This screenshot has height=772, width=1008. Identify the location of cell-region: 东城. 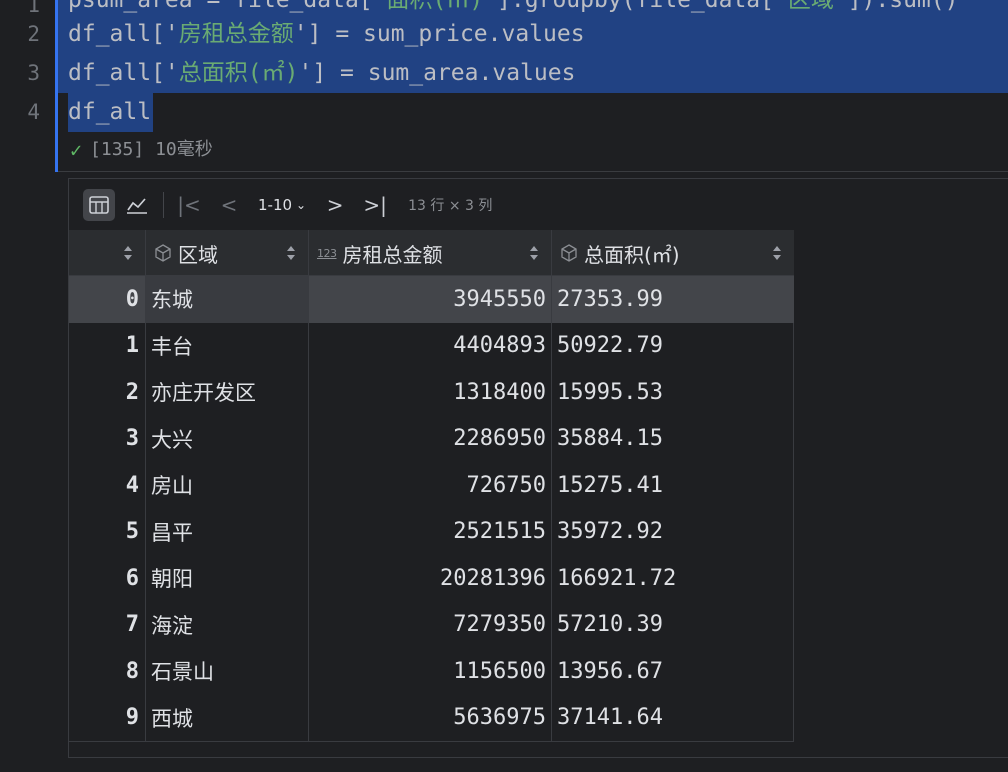
(227, 299).